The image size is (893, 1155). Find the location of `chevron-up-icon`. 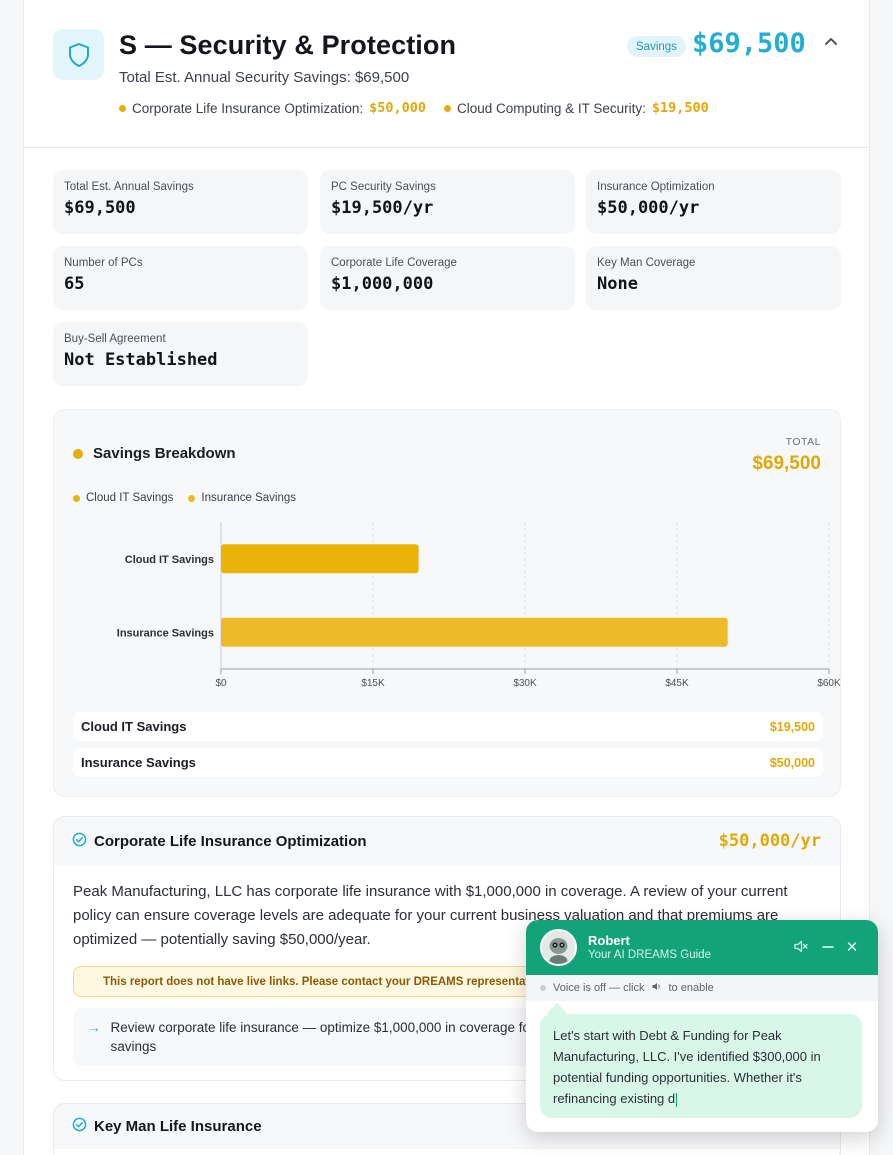

chevron-up-icon is located at coordinates (831, 42).